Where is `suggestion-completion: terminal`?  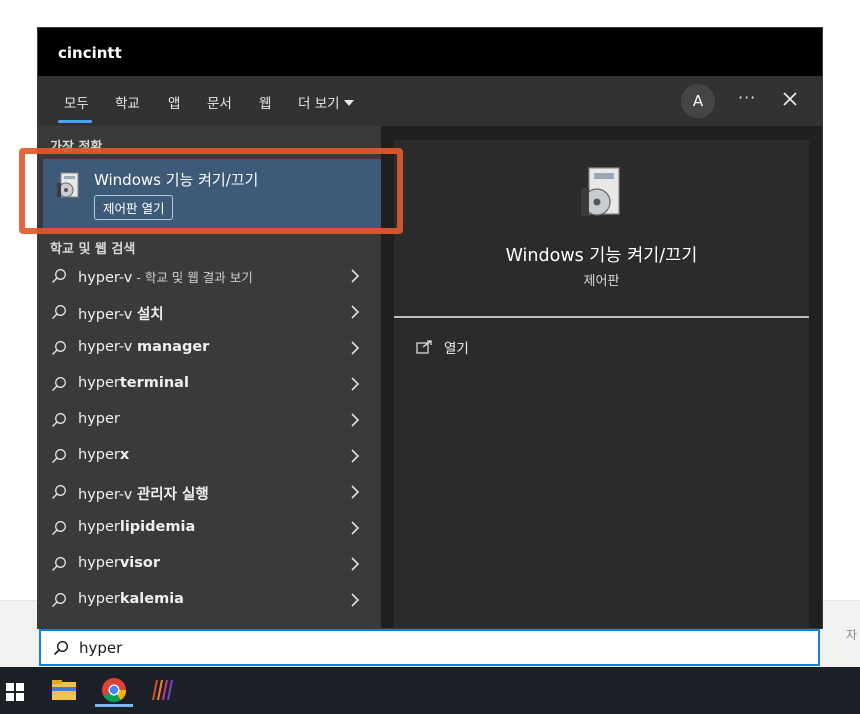 suggestion-completion: terminal is located at coordinates (154, 383).